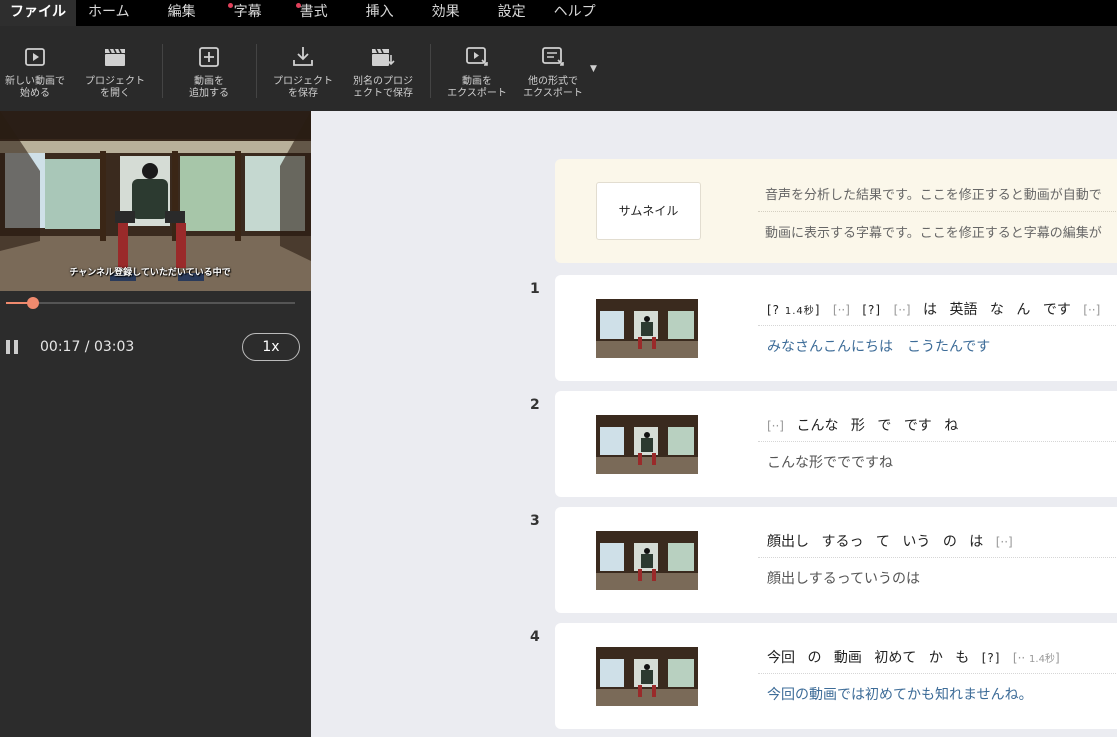 This screenshot has width=1117, height=737. Describe the element at coordinates (842, 542) in the screenshot. I see `word-token: するっ` at that location.